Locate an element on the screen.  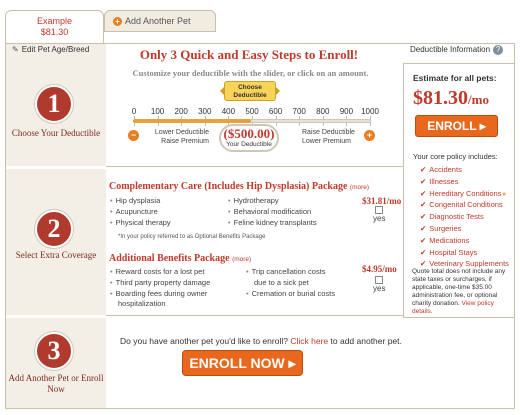
slider-tick-label: 300 is located at coordinates (205, 111).